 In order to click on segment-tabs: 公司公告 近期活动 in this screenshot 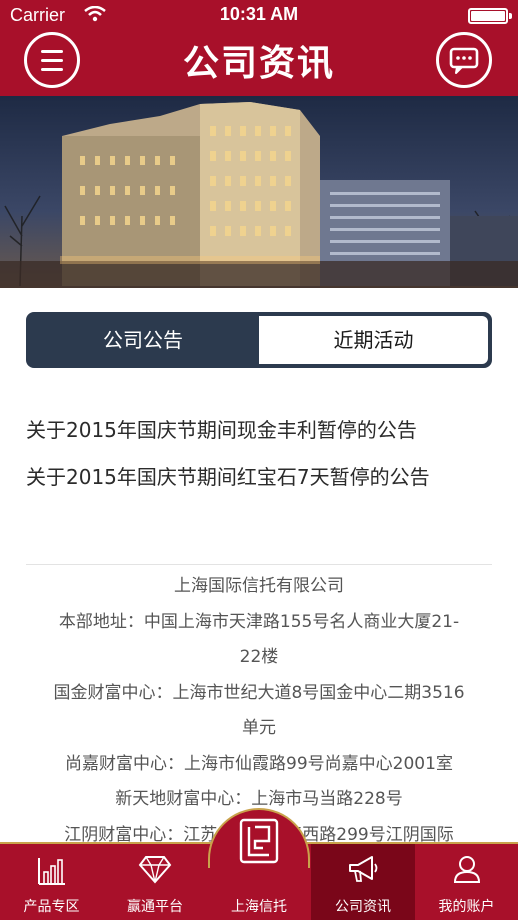, I will do `click(259, 340)`.